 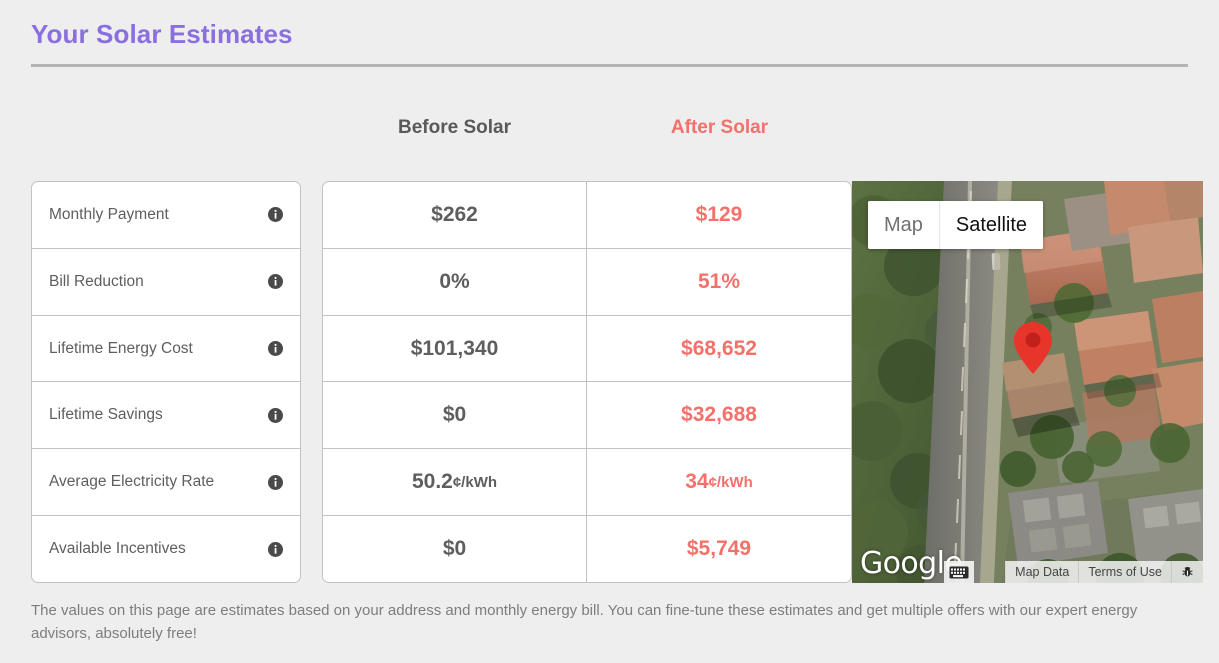 I want to click on metric-label: Available Incentives, so click(x=117, y=549).